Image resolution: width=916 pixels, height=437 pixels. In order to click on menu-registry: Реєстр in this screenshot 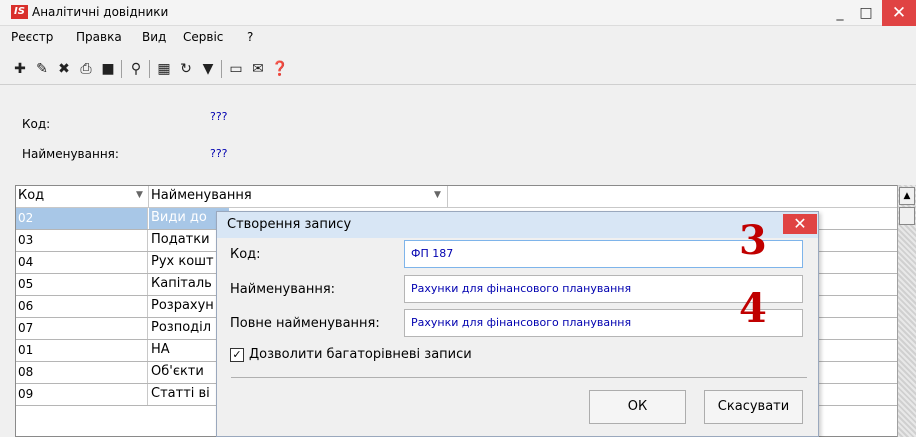, I will do `click(32, 37)`.